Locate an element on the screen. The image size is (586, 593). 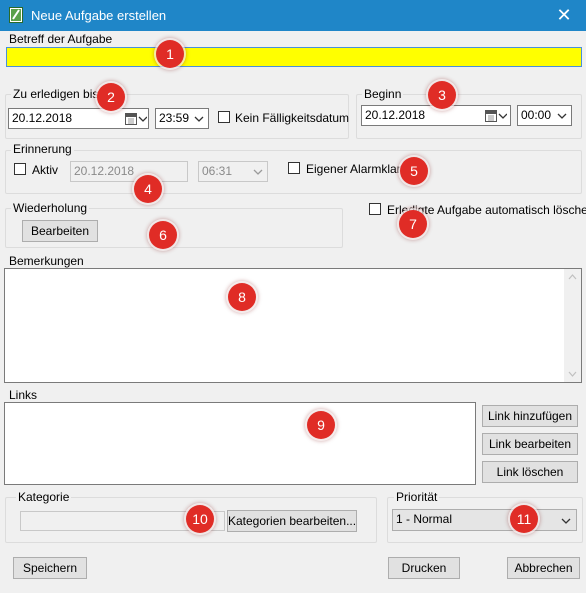
links-list is located at coordinates (240, 443).